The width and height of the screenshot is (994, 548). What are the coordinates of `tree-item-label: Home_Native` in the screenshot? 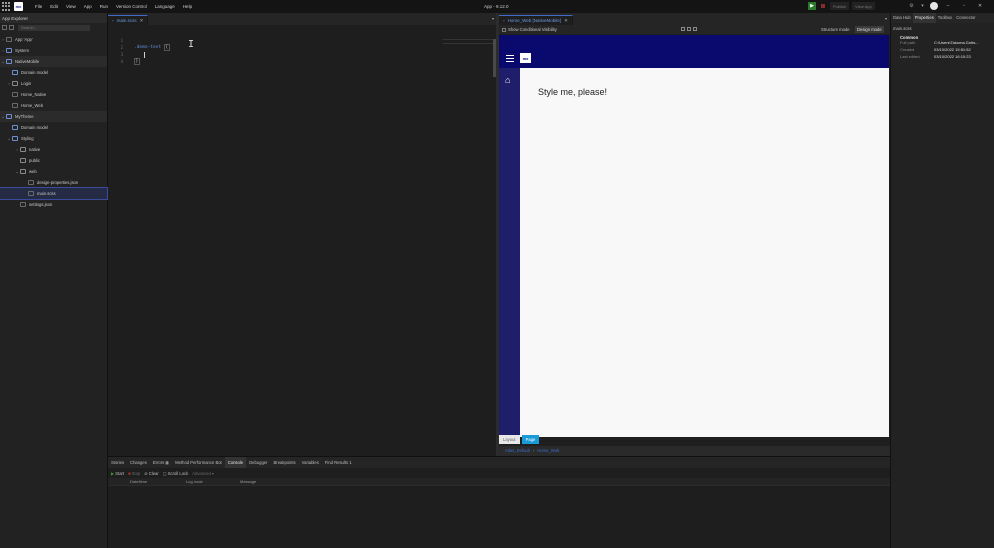 It's located at (34, 94).